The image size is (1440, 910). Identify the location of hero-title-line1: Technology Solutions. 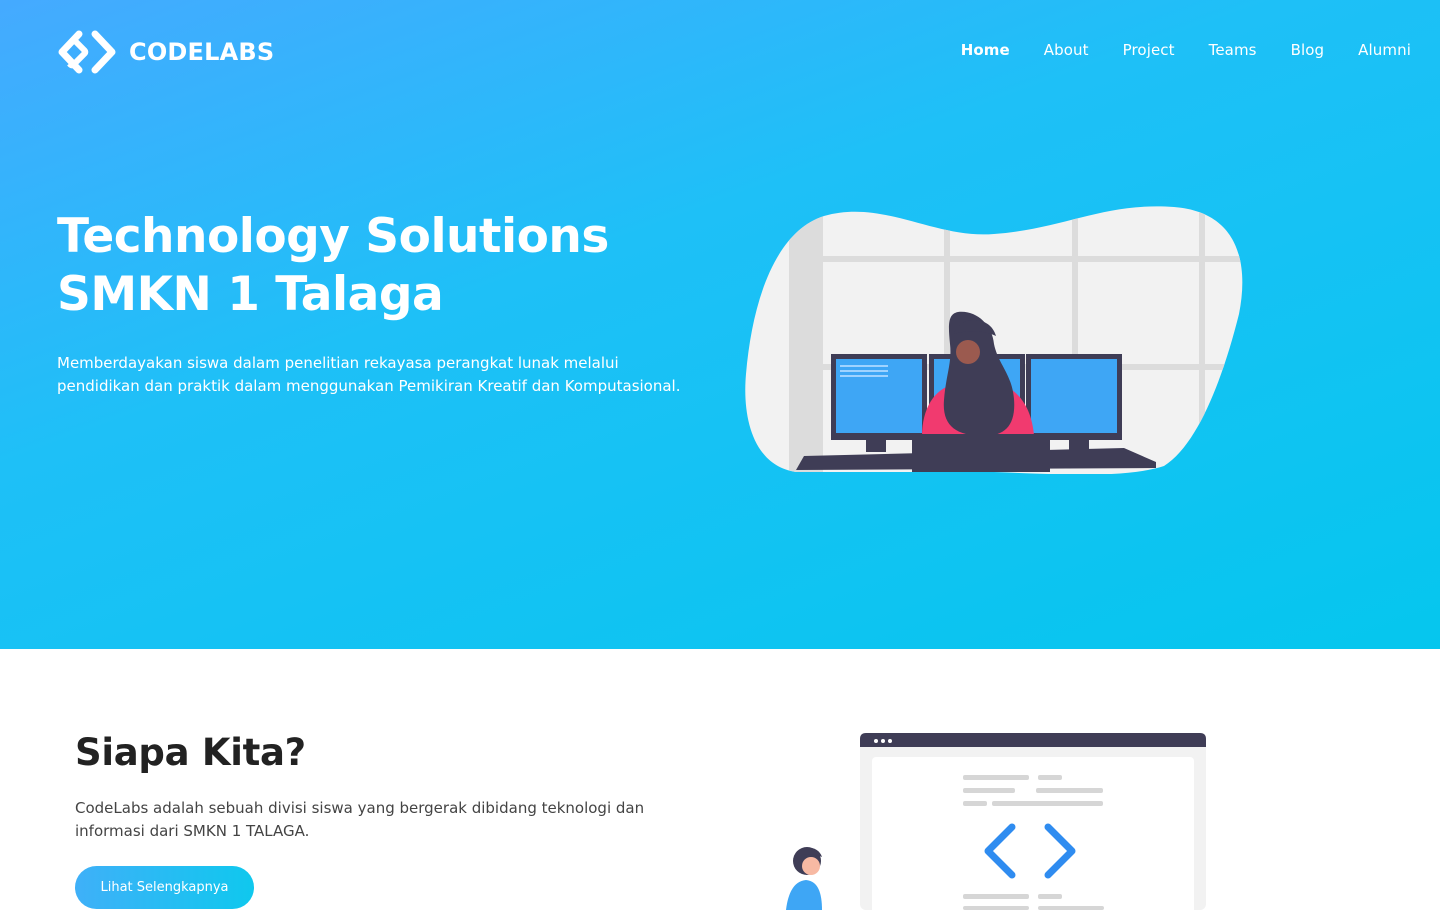
(333, 236).